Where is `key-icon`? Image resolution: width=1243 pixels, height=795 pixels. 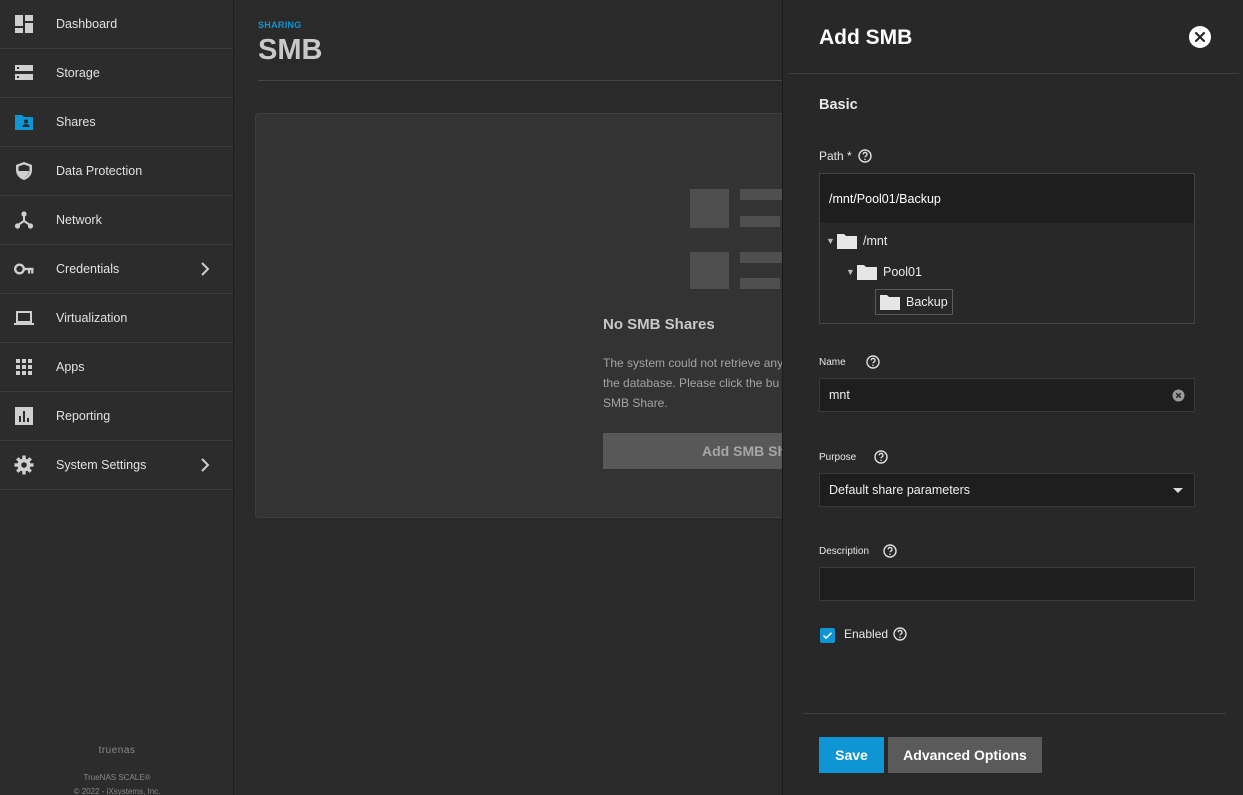 key-icon is located at coordinates (24, 269).